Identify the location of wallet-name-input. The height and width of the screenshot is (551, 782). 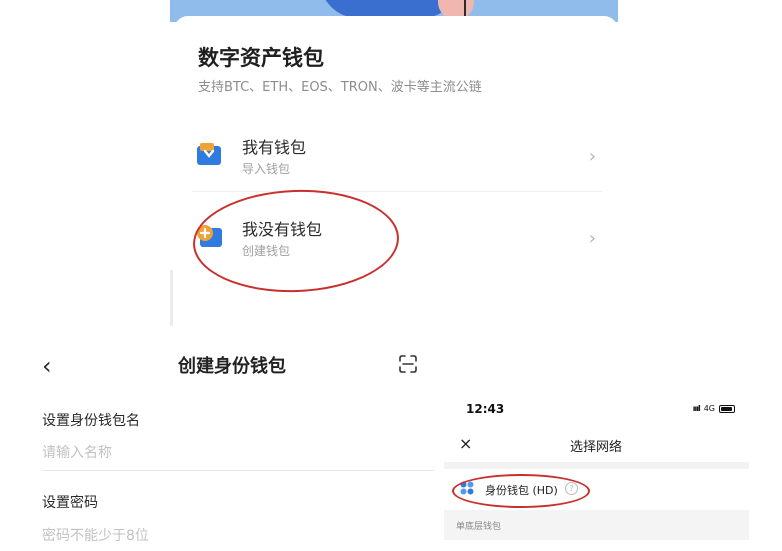
(238, 453).